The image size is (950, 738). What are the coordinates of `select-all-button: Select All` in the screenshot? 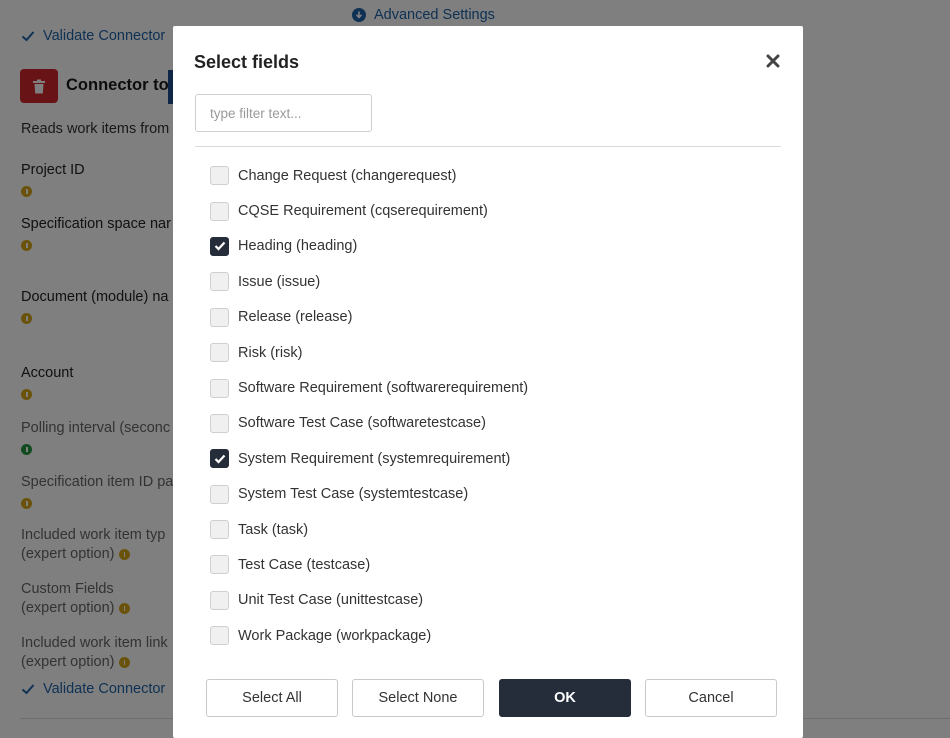 It's located at (272, 698).